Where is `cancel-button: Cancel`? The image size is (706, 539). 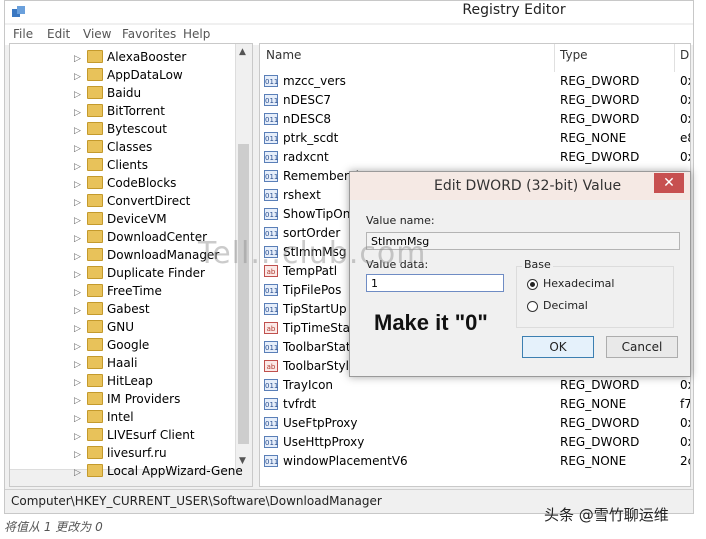 cancel-button: Cancel is located at coordinates (642, 347).